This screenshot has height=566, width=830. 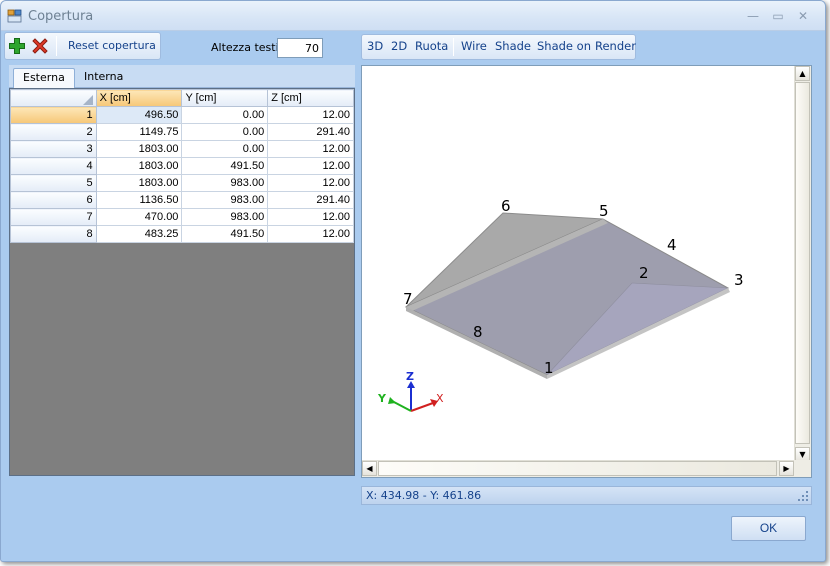 I want to click on point-label: 4, so click(x=672, y=245).